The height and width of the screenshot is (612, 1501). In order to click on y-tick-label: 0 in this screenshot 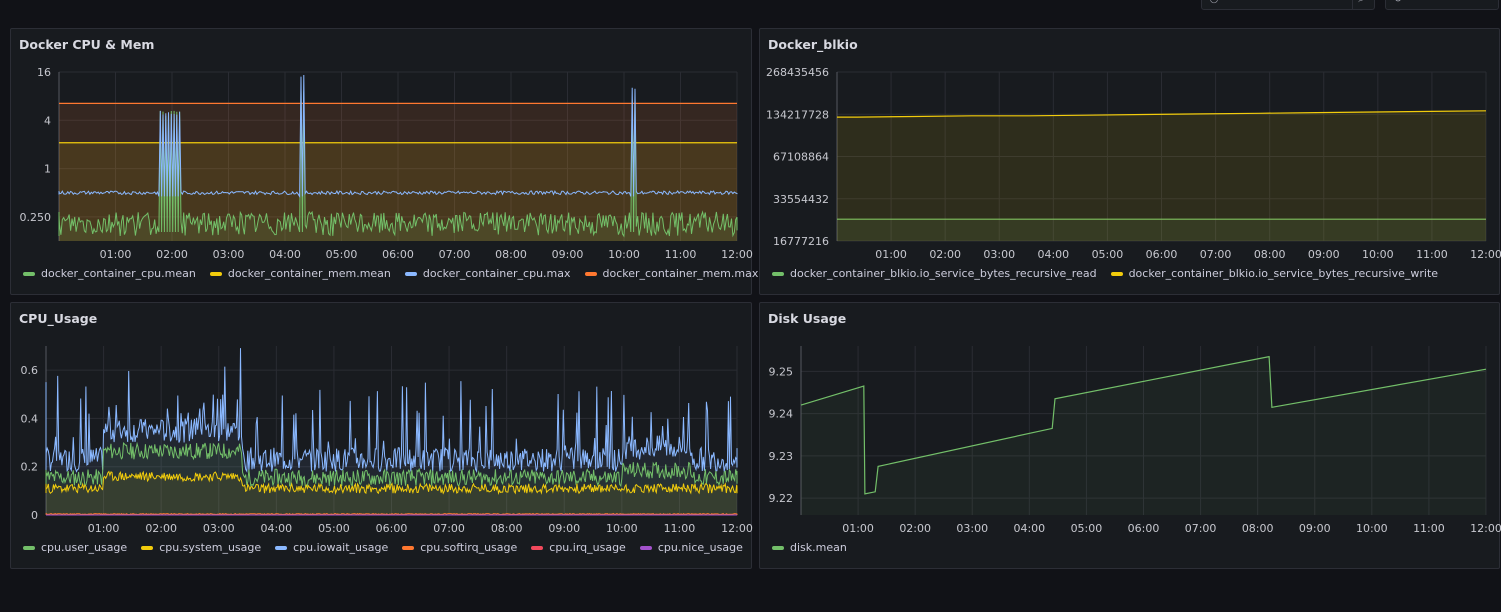, I will do `click(34, 515)`.